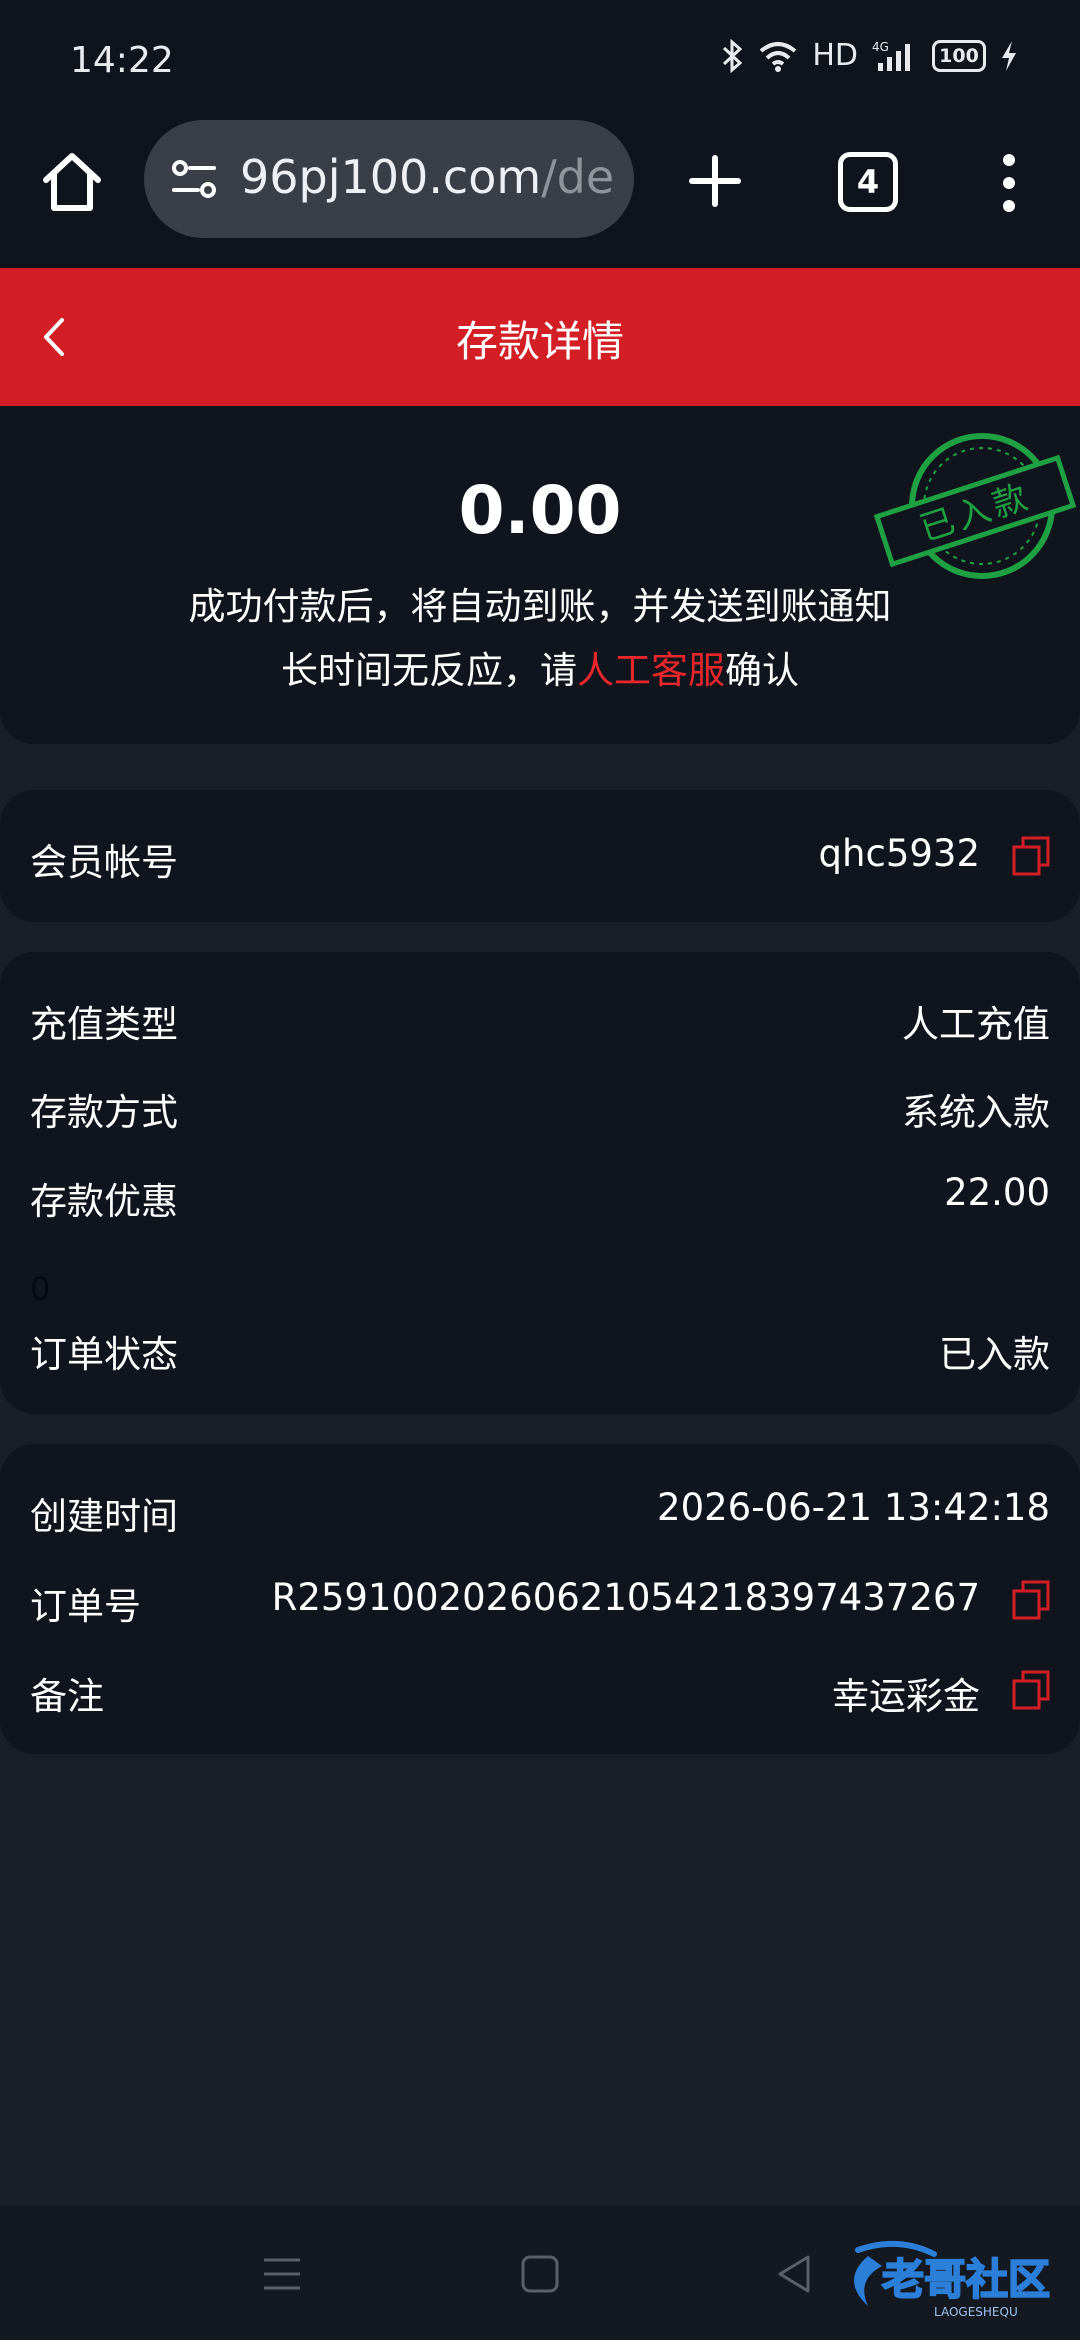  Describe the element at coordinates (733, 55) in the screenshot. I see `bluetooth-icon` at that location.